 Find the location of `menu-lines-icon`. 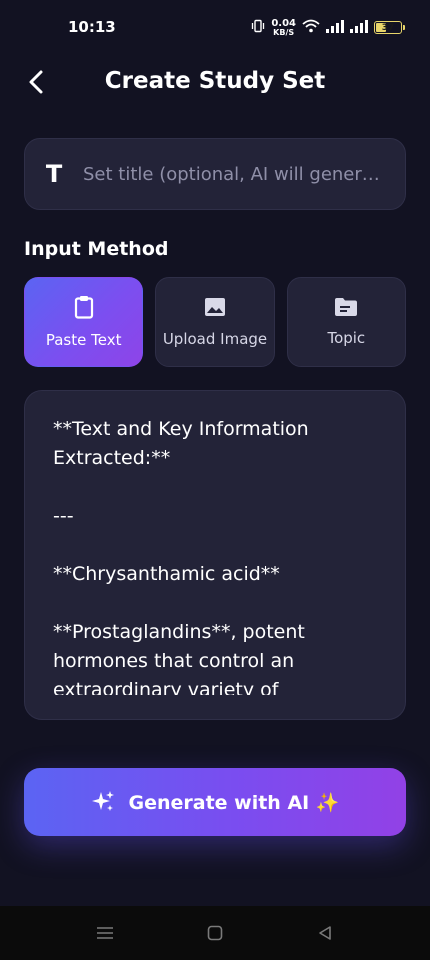

menu-lines-icon is located at coordinates (105, 933).